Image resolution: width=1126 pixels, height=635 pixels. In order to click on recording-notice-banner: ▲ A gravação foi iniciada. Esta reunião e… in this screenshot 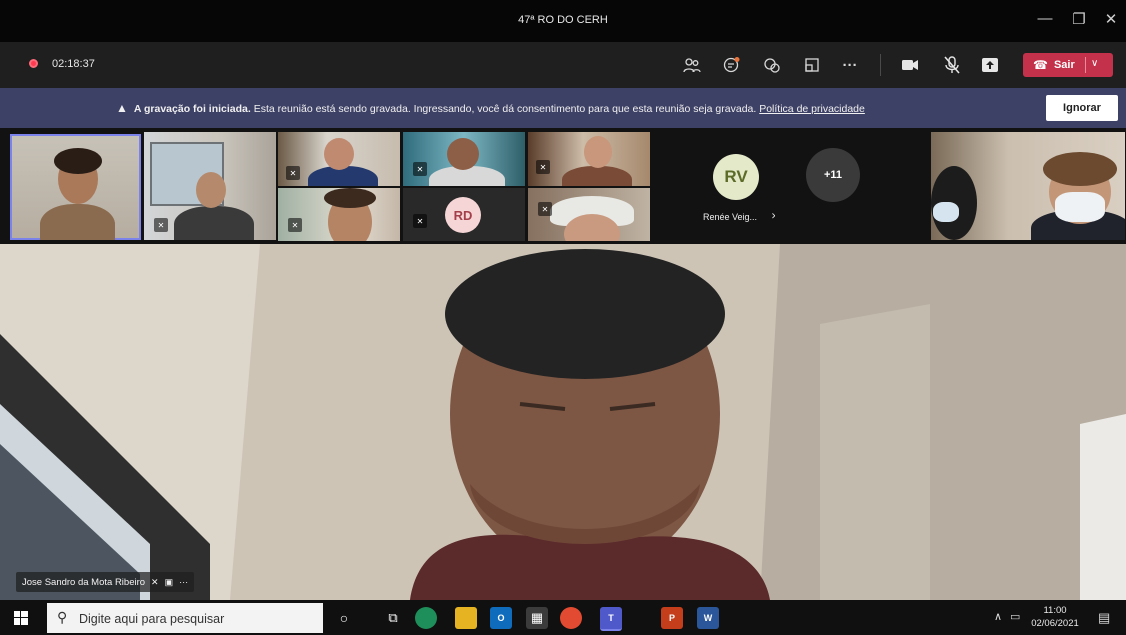, I will do `click(563, 108)`.